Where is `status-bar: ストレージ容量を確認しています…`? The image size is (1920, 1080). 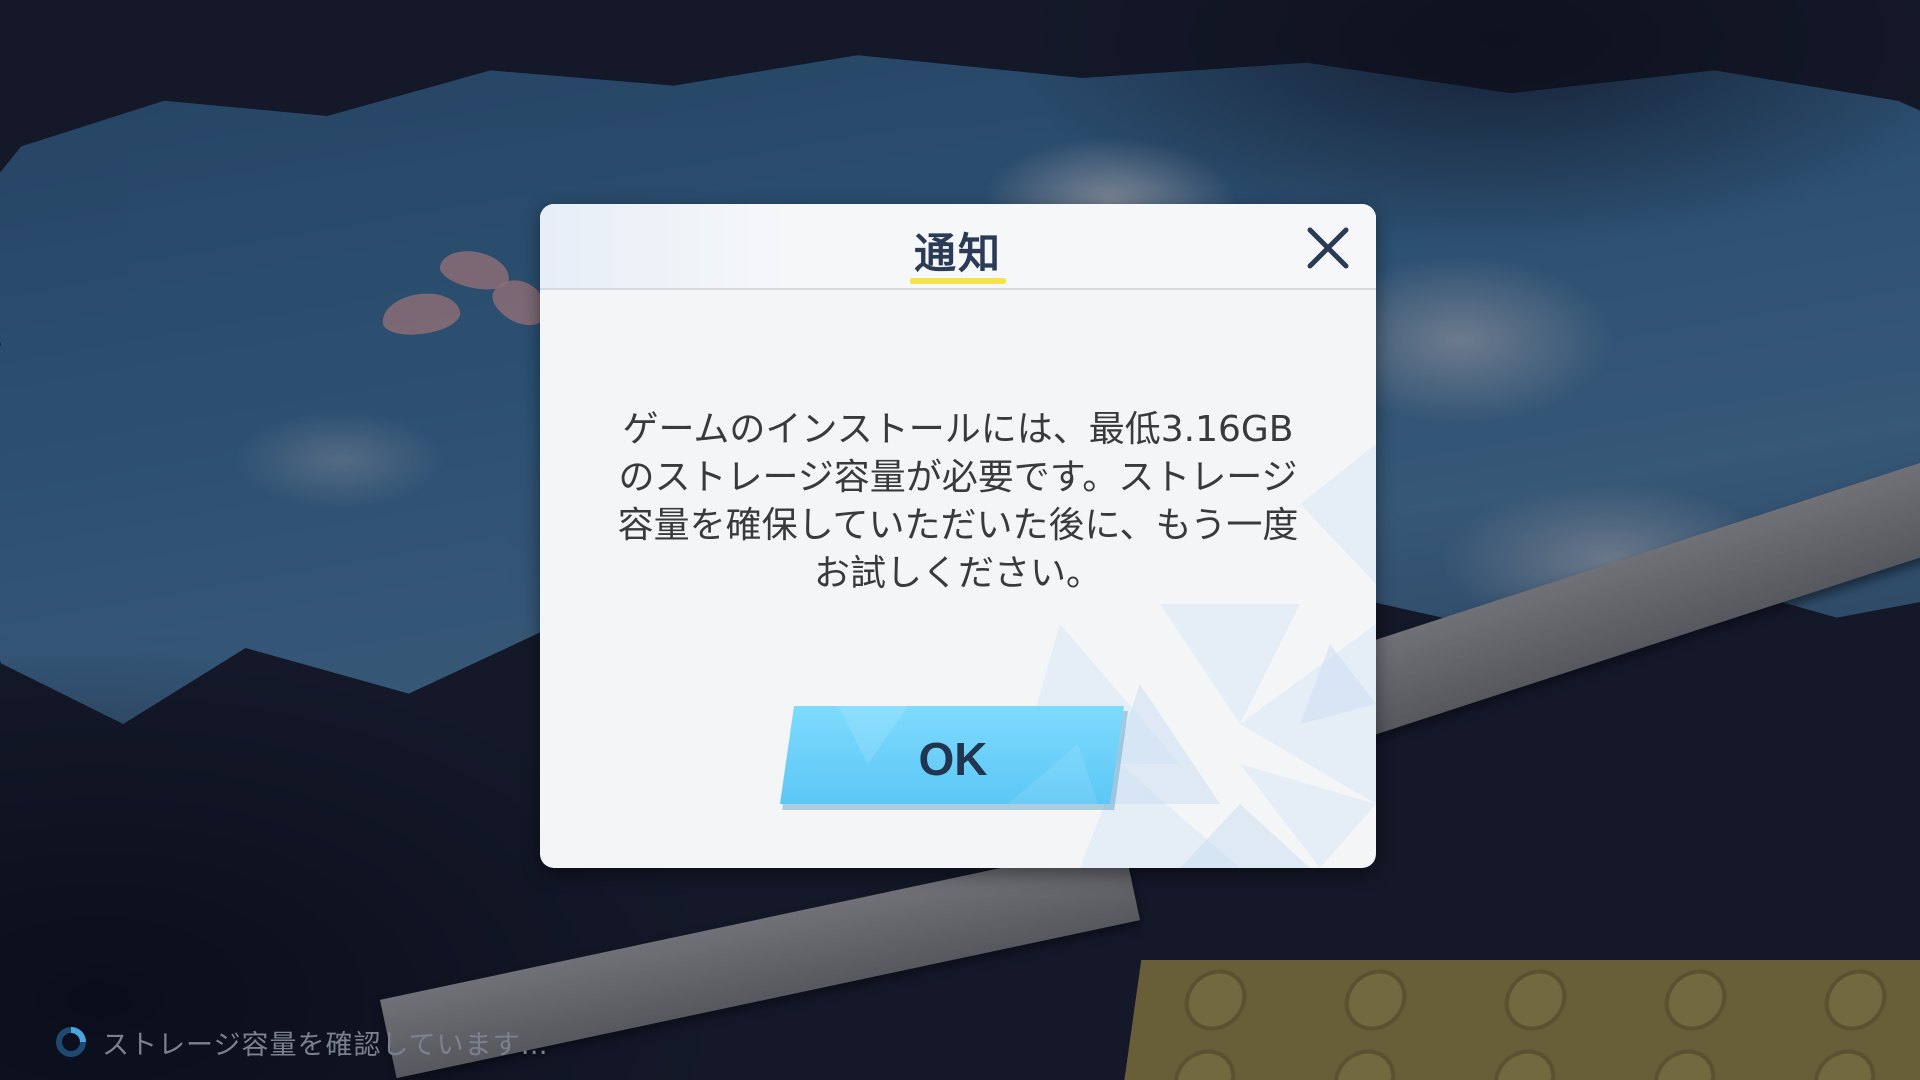
status-bar: ストレージ容量を確認しています… is located at coordinates (301, 1042).